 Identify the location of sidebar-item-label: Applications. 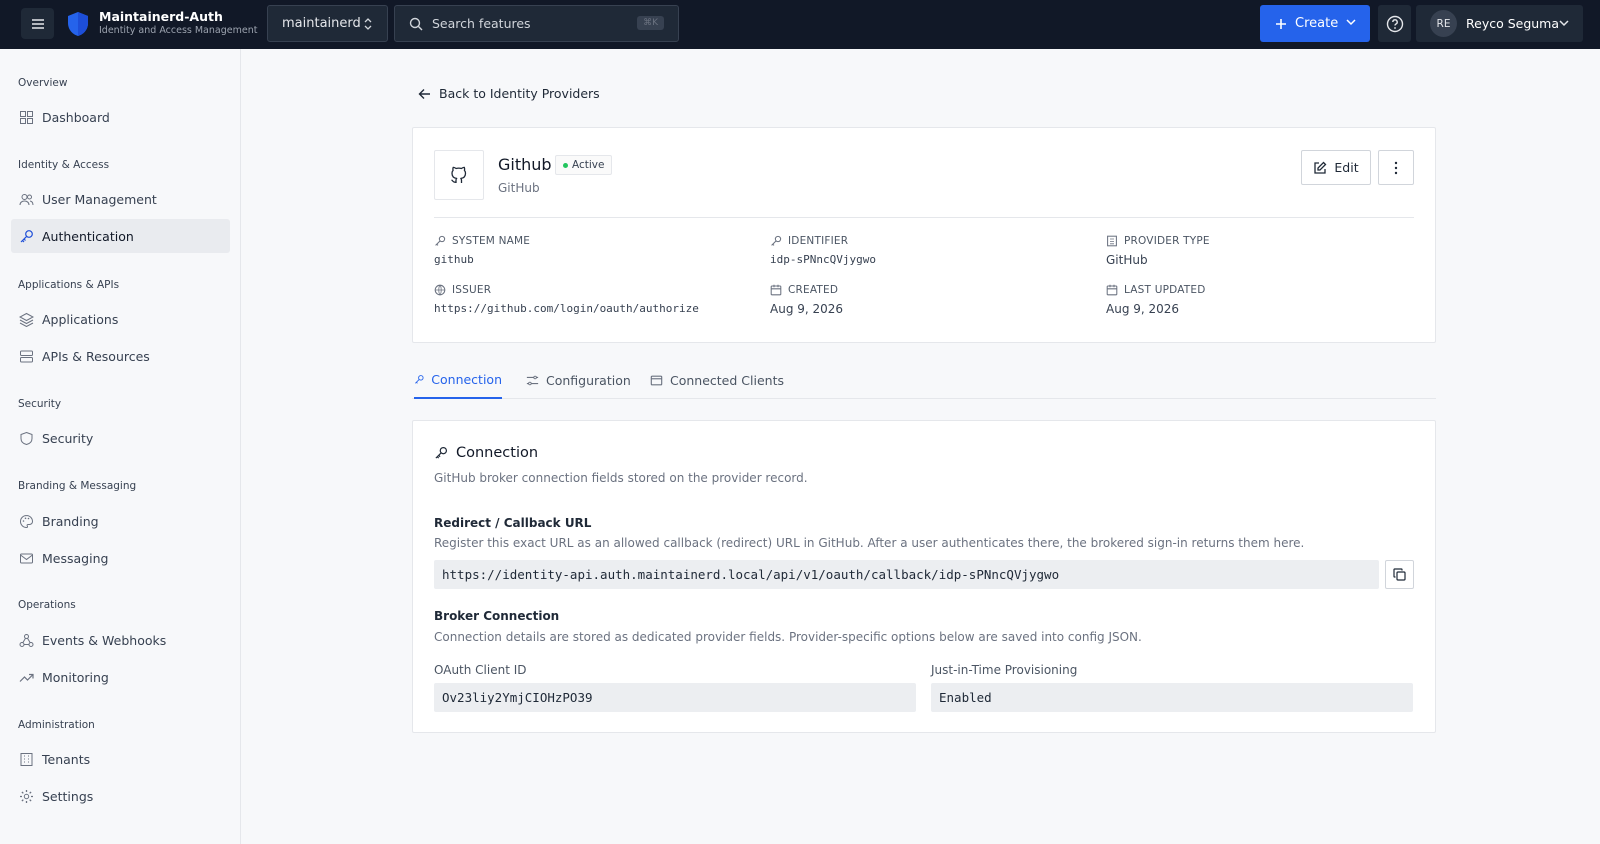
(80, 319).